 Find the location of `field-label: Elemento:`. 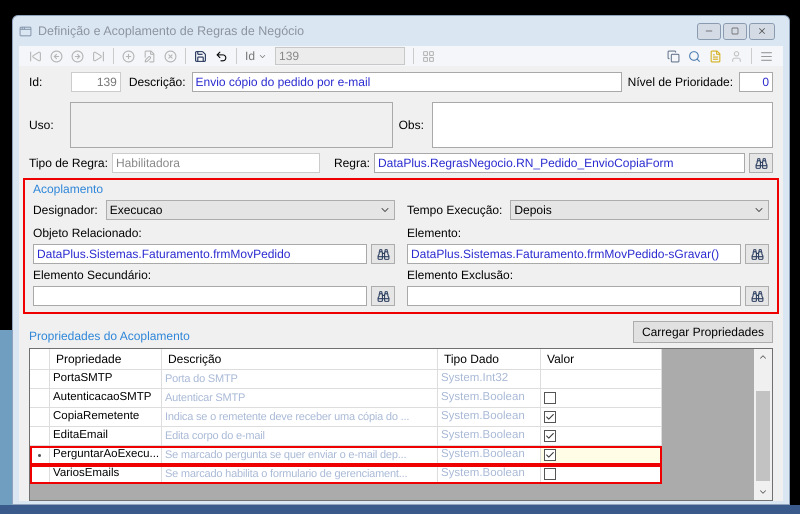

field-label: Elemento: is located at coordinates (434, 233).